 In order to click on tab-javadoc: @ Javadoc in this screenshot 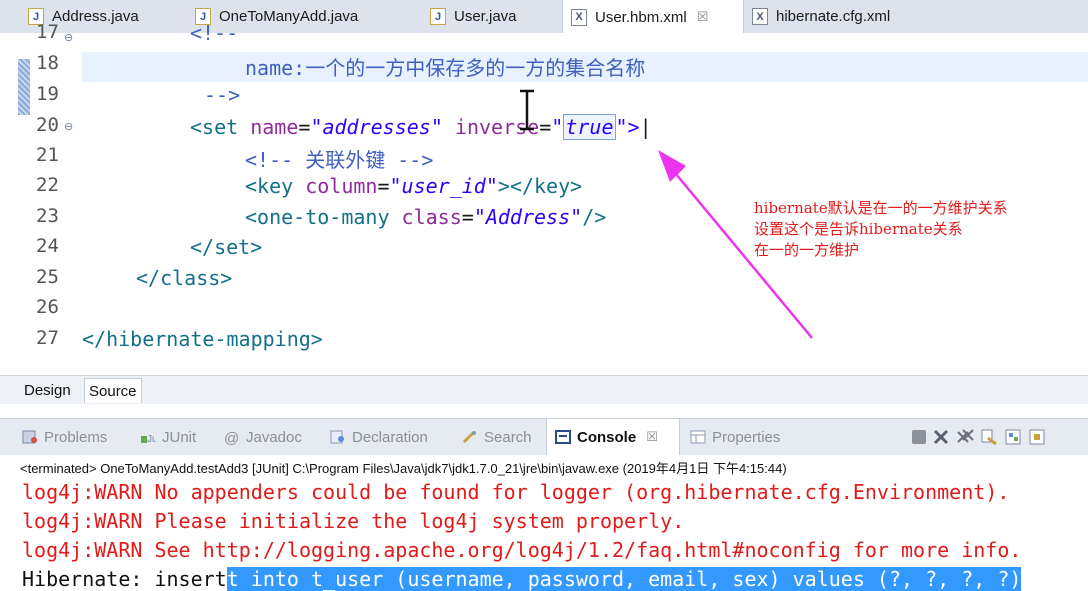, I will do `click(263, 437)`.